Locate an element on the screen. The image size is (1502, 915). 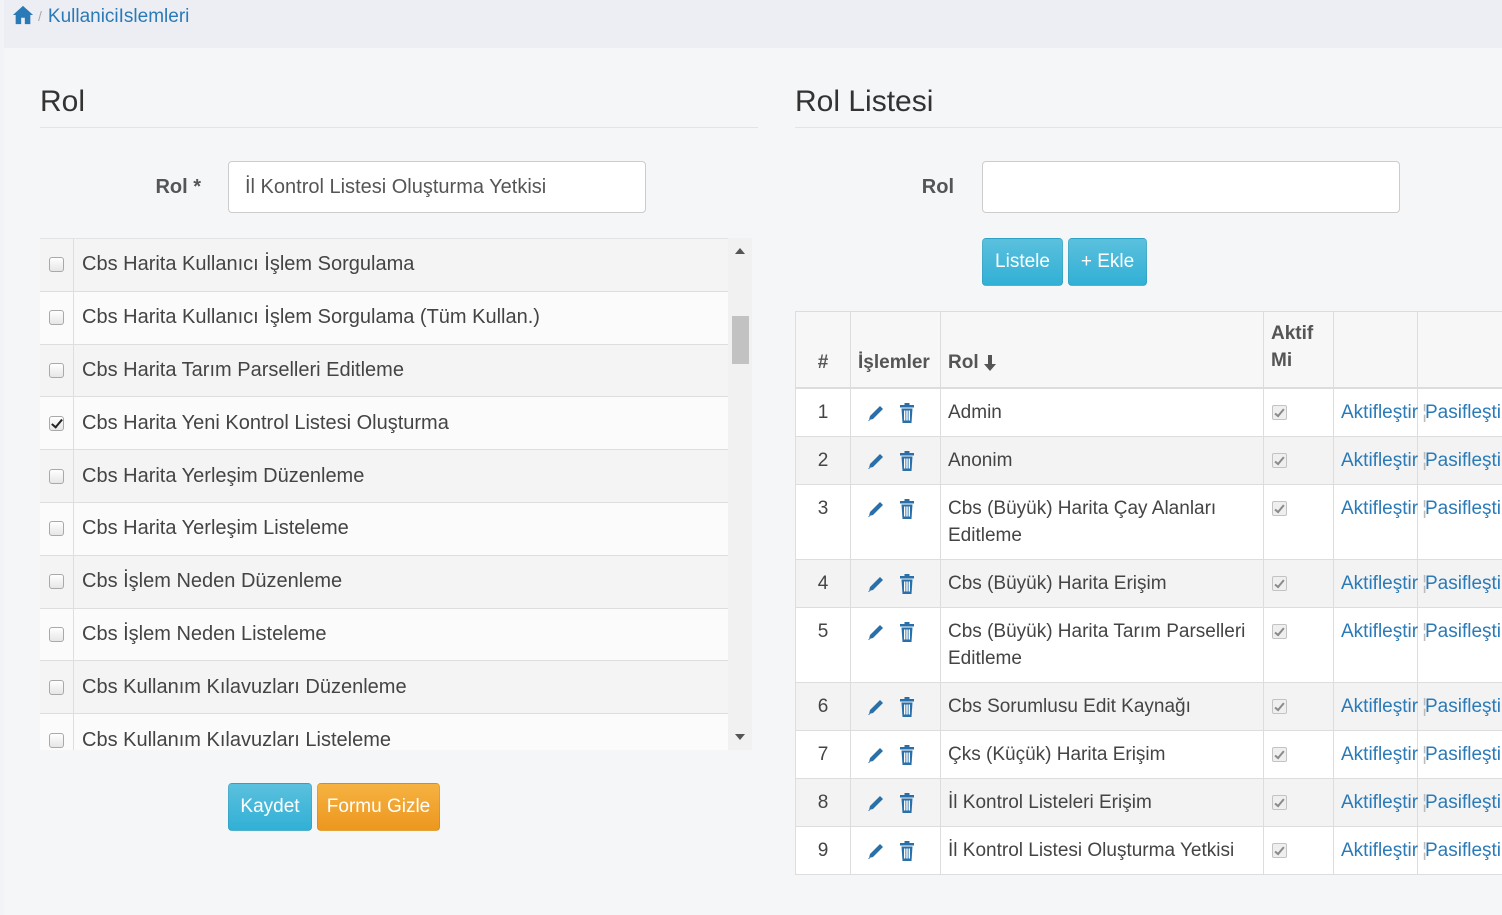
row-rol-name: İl Kontrol Listesi Oluşturma Yetkisi is located at coordinates (1102, 850).